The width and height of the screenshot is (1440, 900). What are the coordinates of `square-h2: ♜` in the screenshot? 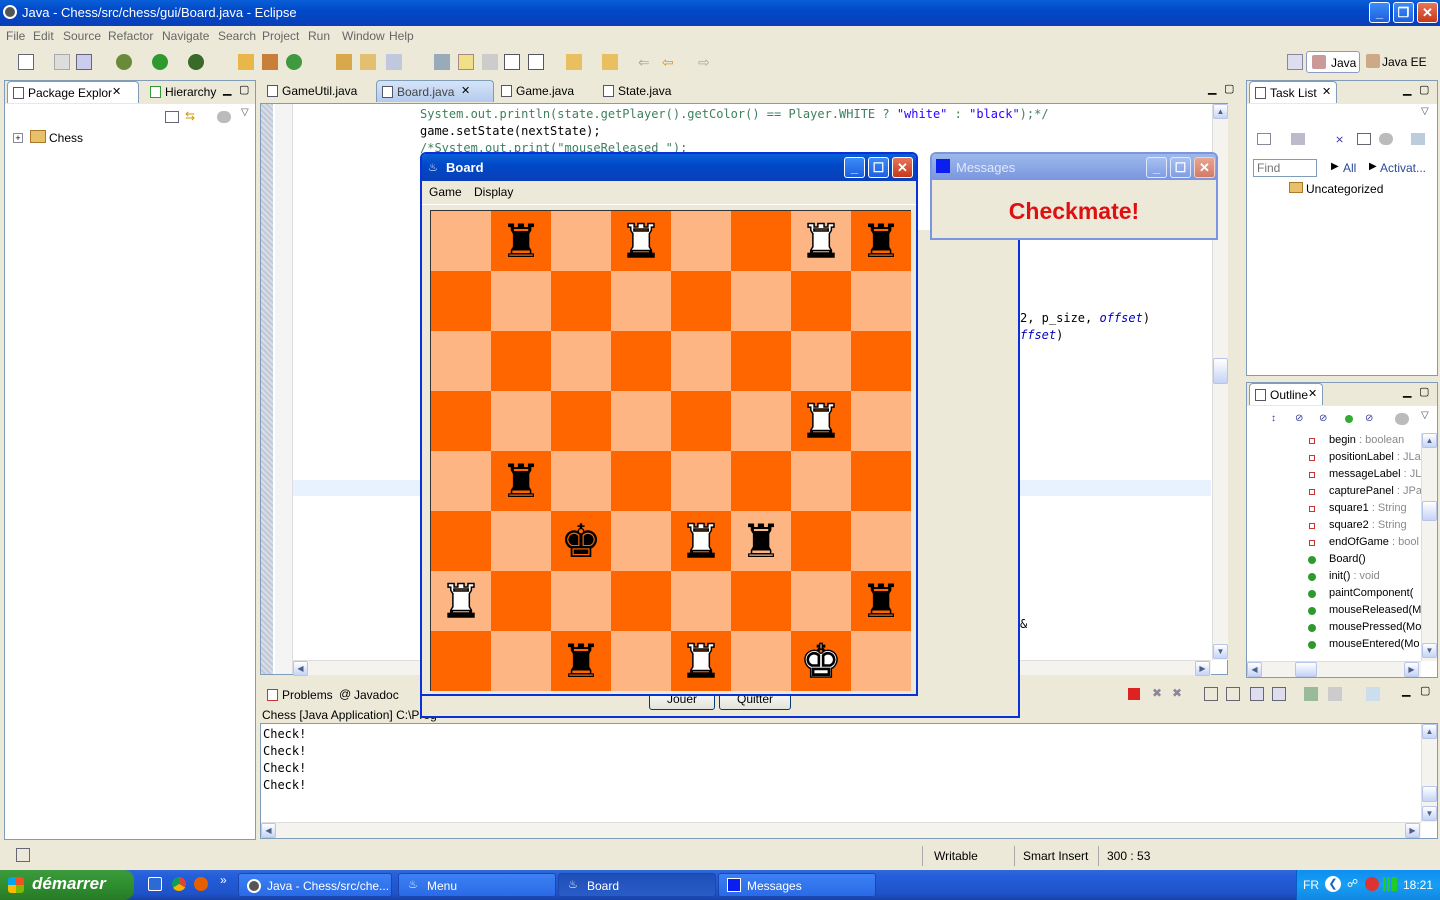 It's located at (881, 601).